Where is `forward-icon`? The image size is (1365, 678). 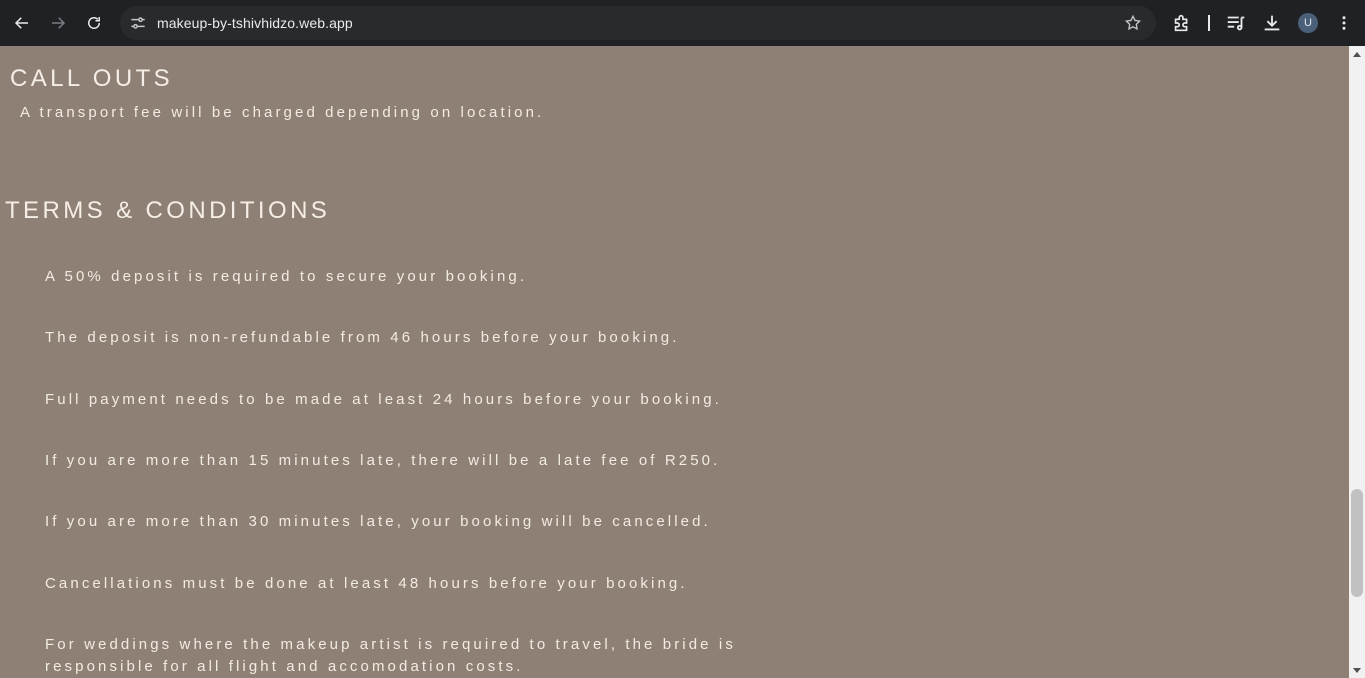
forward-icon is located at coordinates (59, 23).